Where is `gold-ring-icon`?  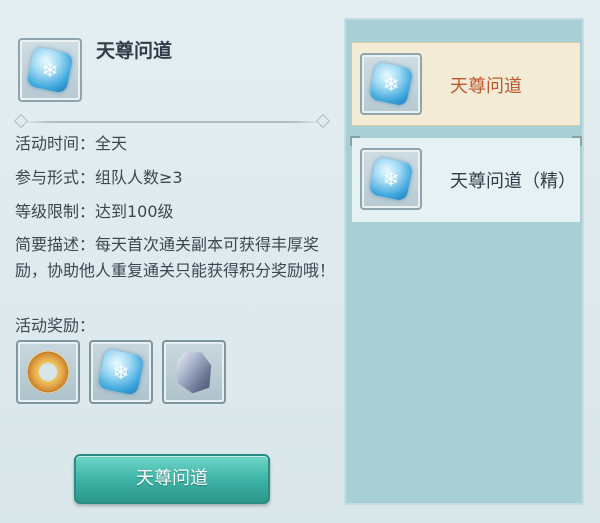 gold-ring-icon is located at coordinates (48, 372).